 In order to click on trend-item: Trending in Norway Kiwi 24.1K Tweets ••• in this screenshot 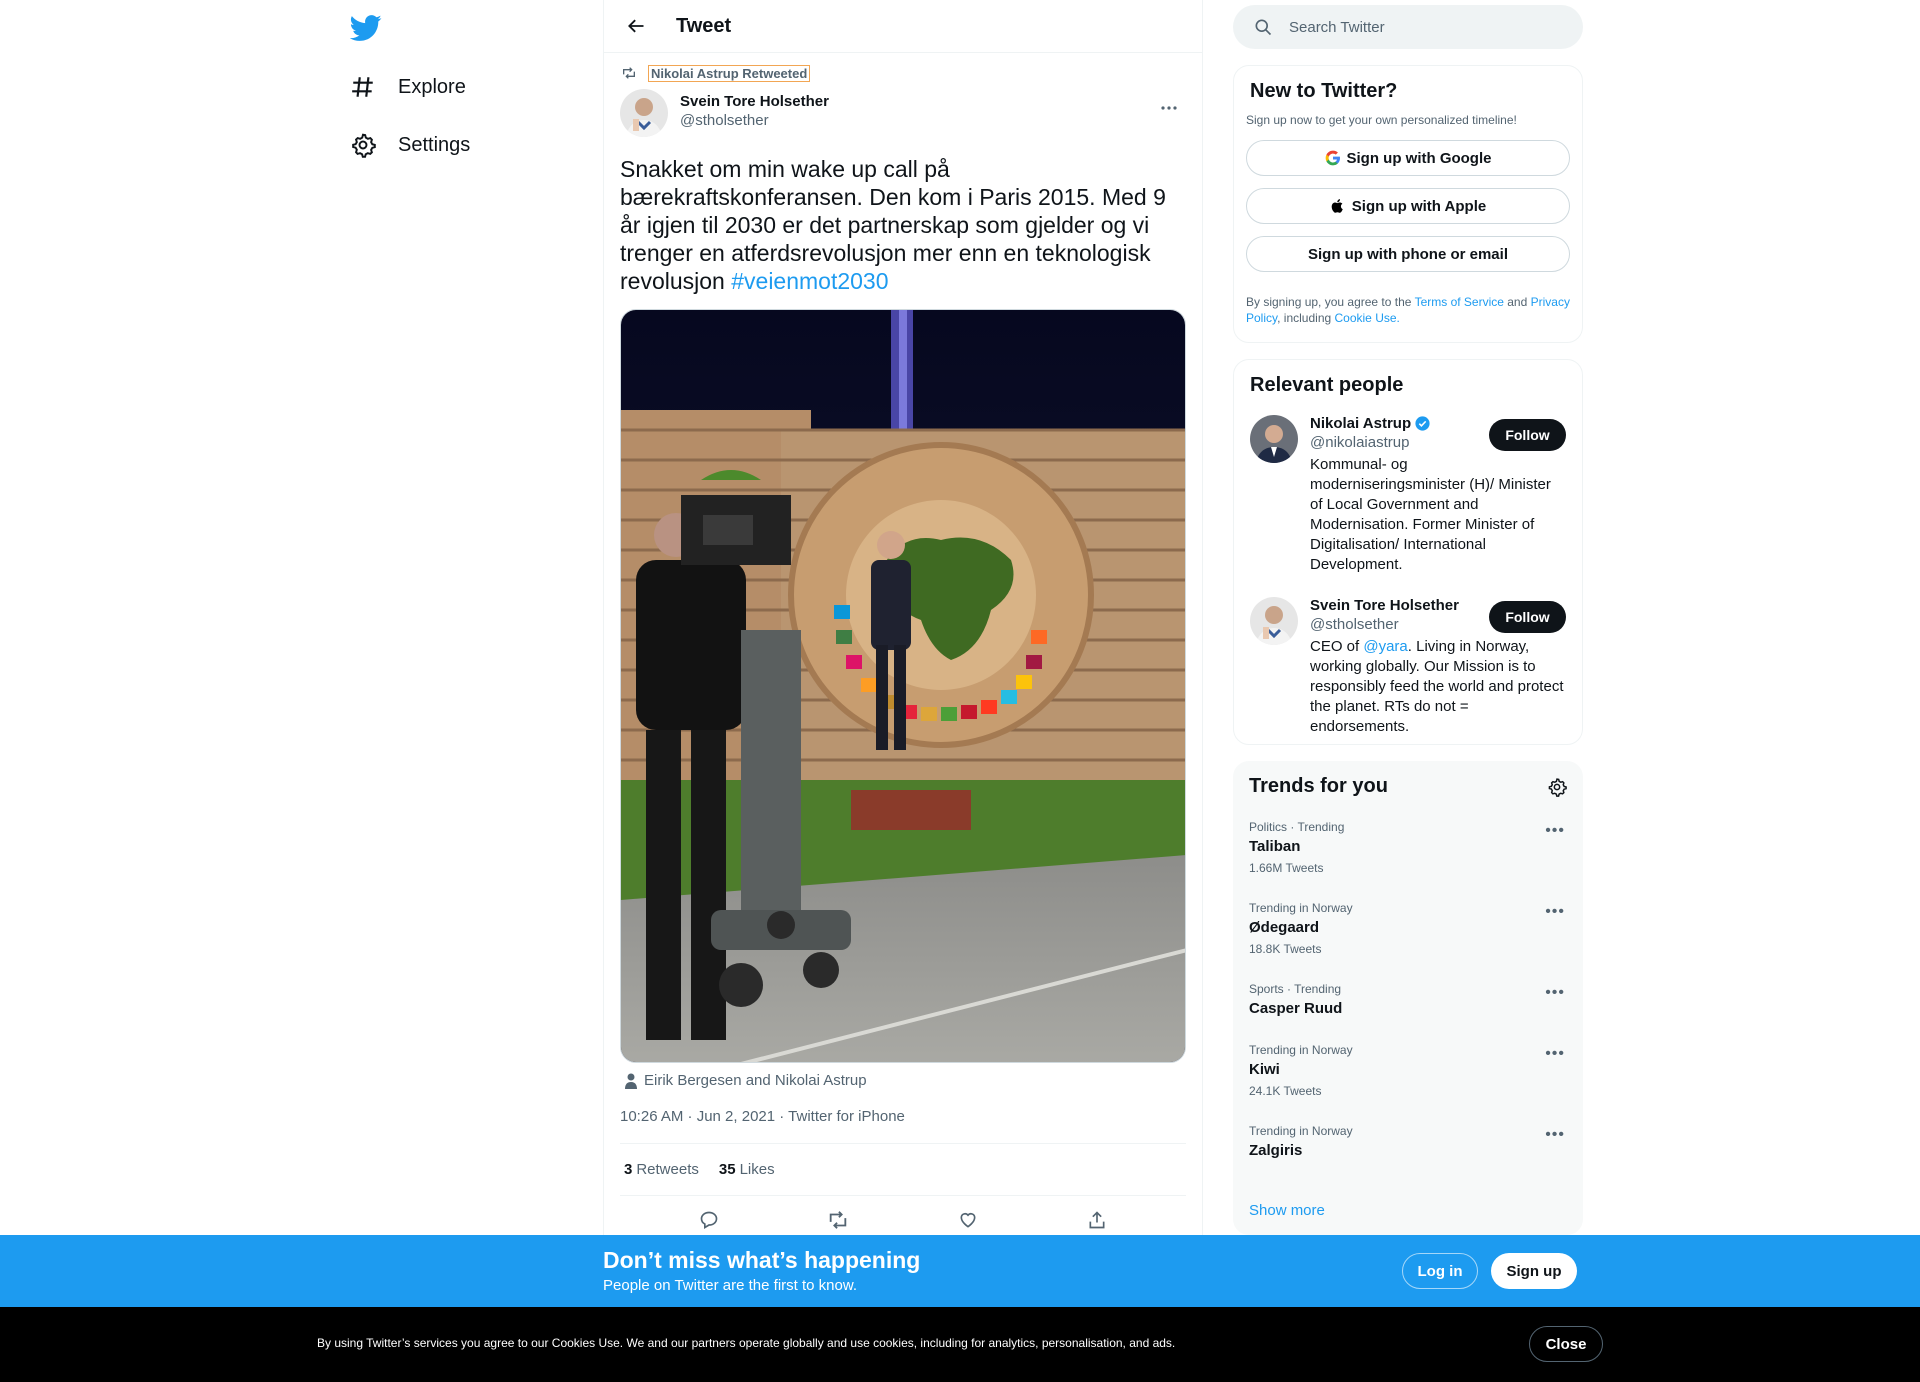, I will do `click(1408, 1070)`.